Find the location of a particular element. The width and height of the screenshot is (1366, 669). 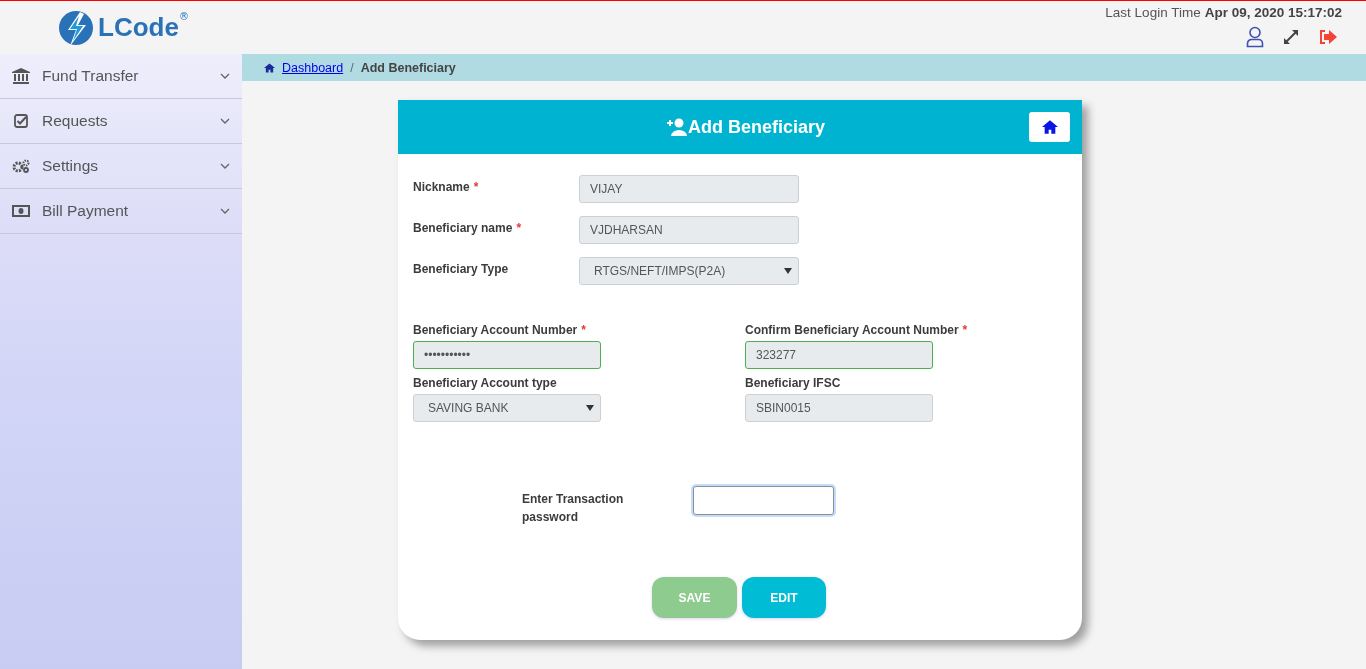

last-login-time: Apr 09, 2020 15:17:02 is located at coordinates (1273, 12).